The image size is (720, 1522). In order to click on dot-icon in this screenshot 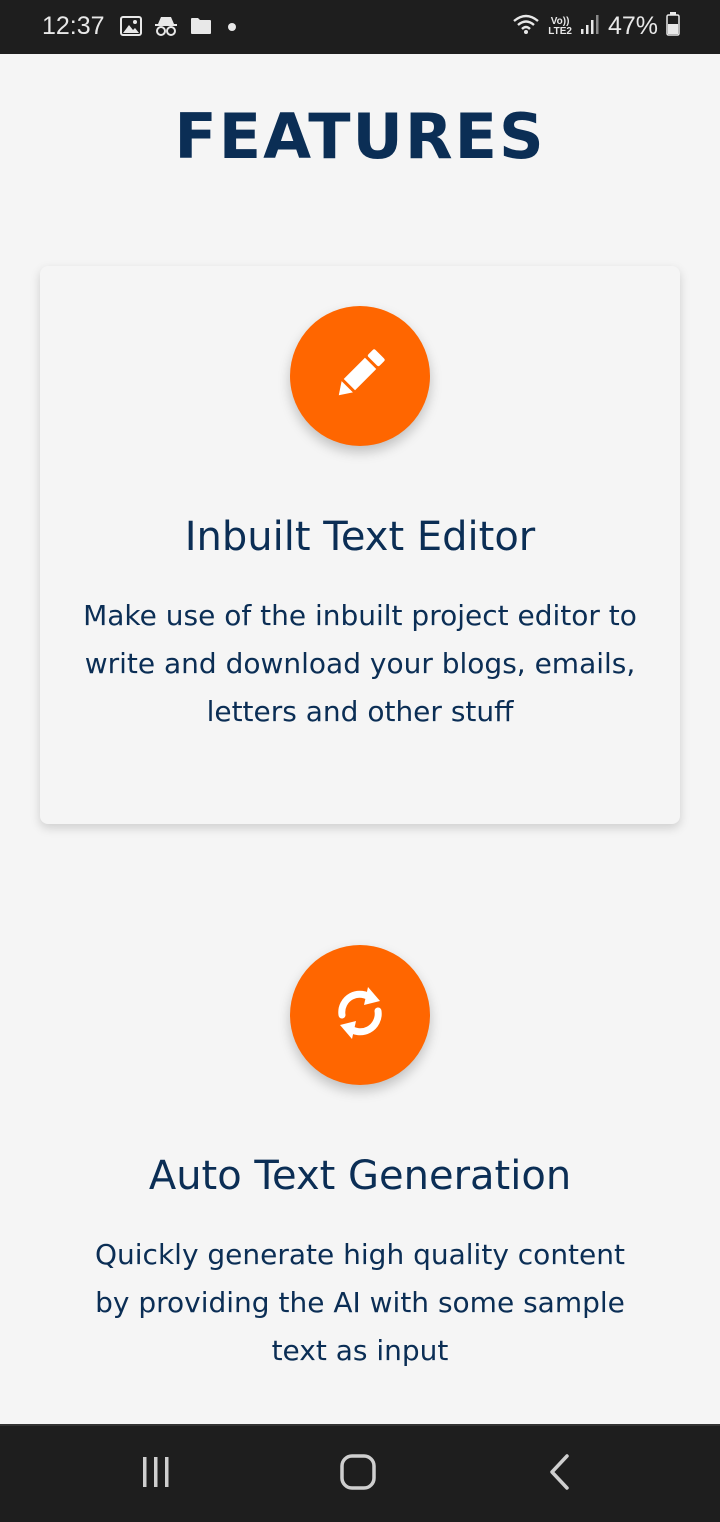, I will do `click(232, 28)`.